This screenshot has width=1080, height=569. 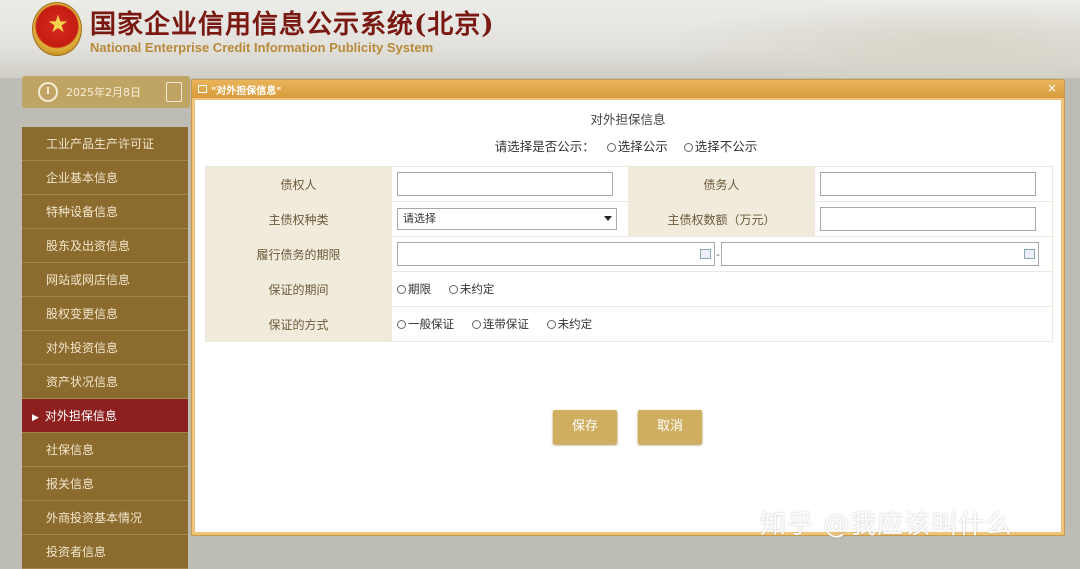 I want to click on sidebar-item-customs: 报关信息, so click(x=105, y=484).